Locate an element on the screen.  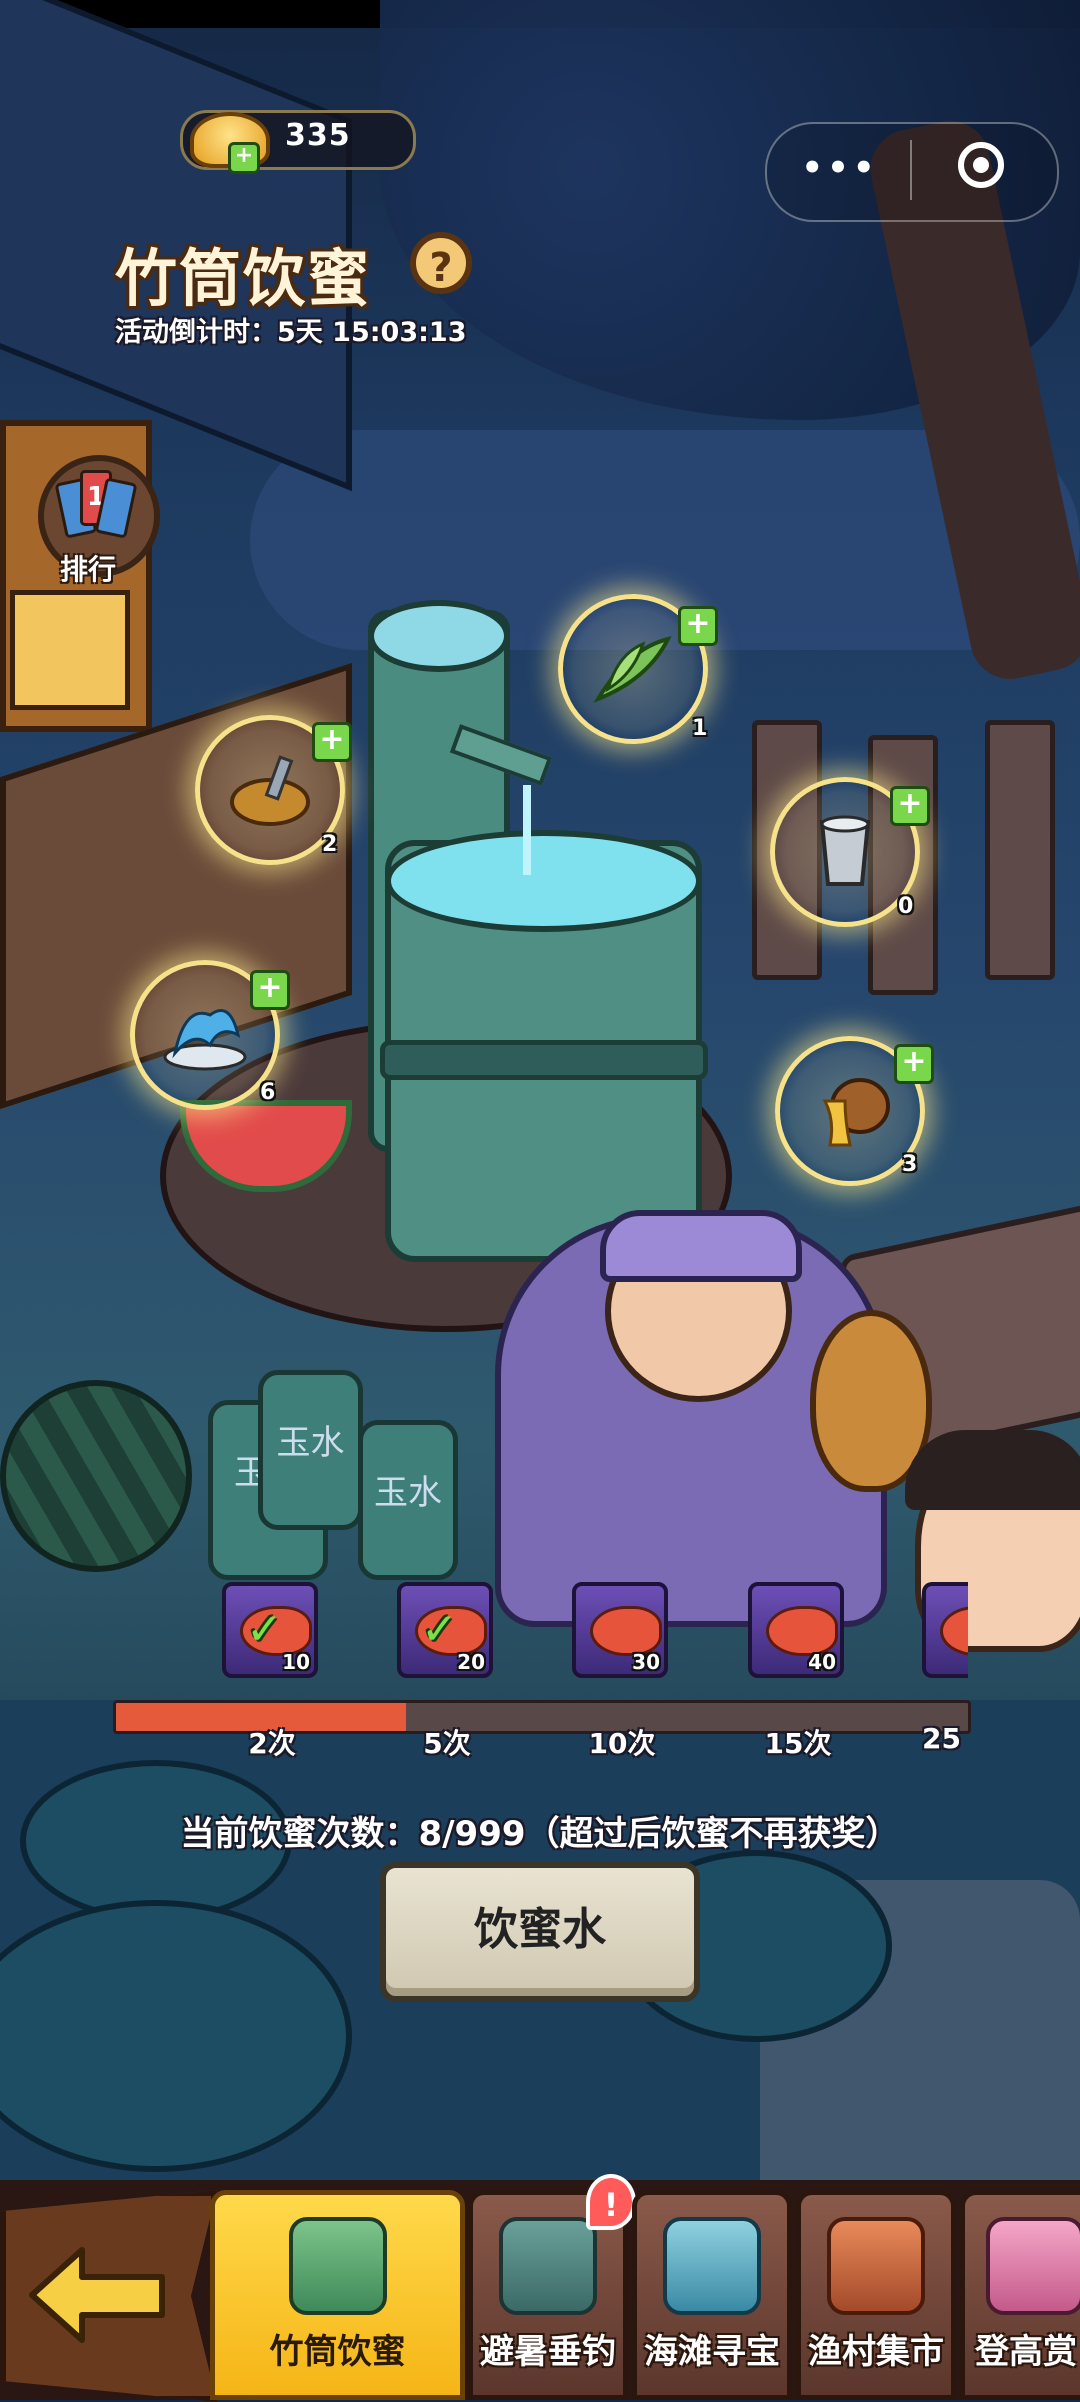
honey-jar-icon is located at coordinates (856, 1112).